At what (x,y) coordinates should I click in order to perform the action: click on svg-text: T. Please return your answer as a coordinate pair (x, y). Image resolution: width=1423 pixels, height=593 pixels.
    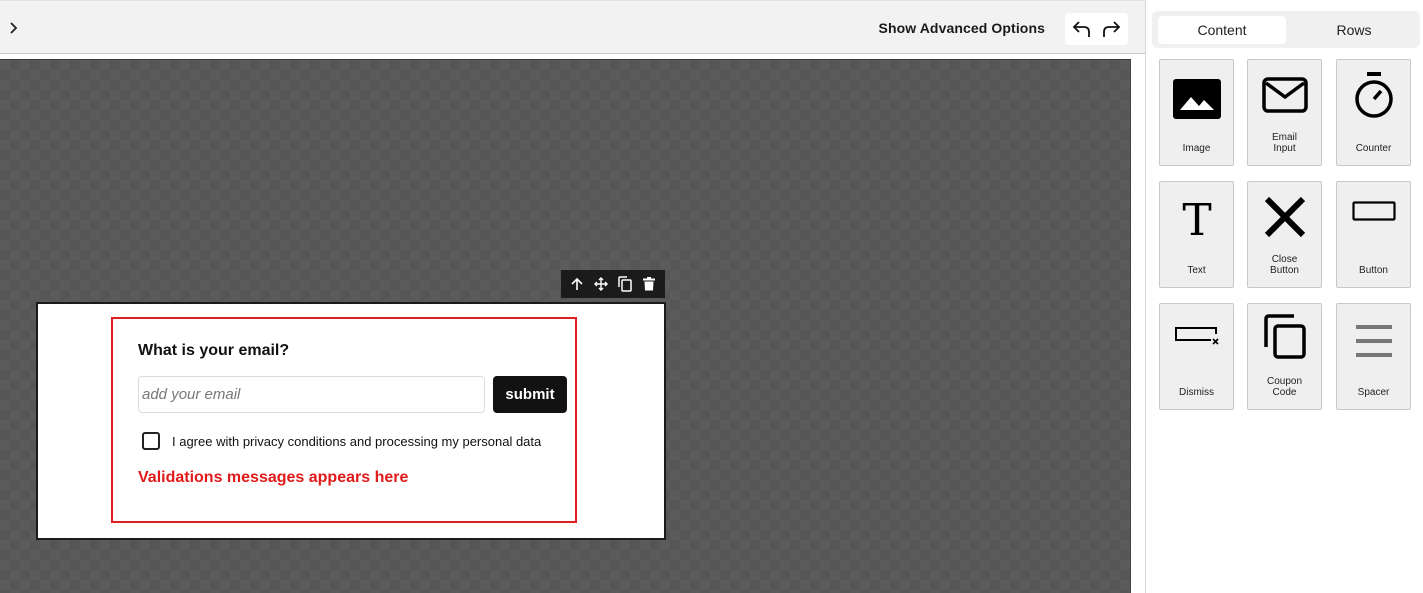
    Looking at the image, I should click on (1196, 219).